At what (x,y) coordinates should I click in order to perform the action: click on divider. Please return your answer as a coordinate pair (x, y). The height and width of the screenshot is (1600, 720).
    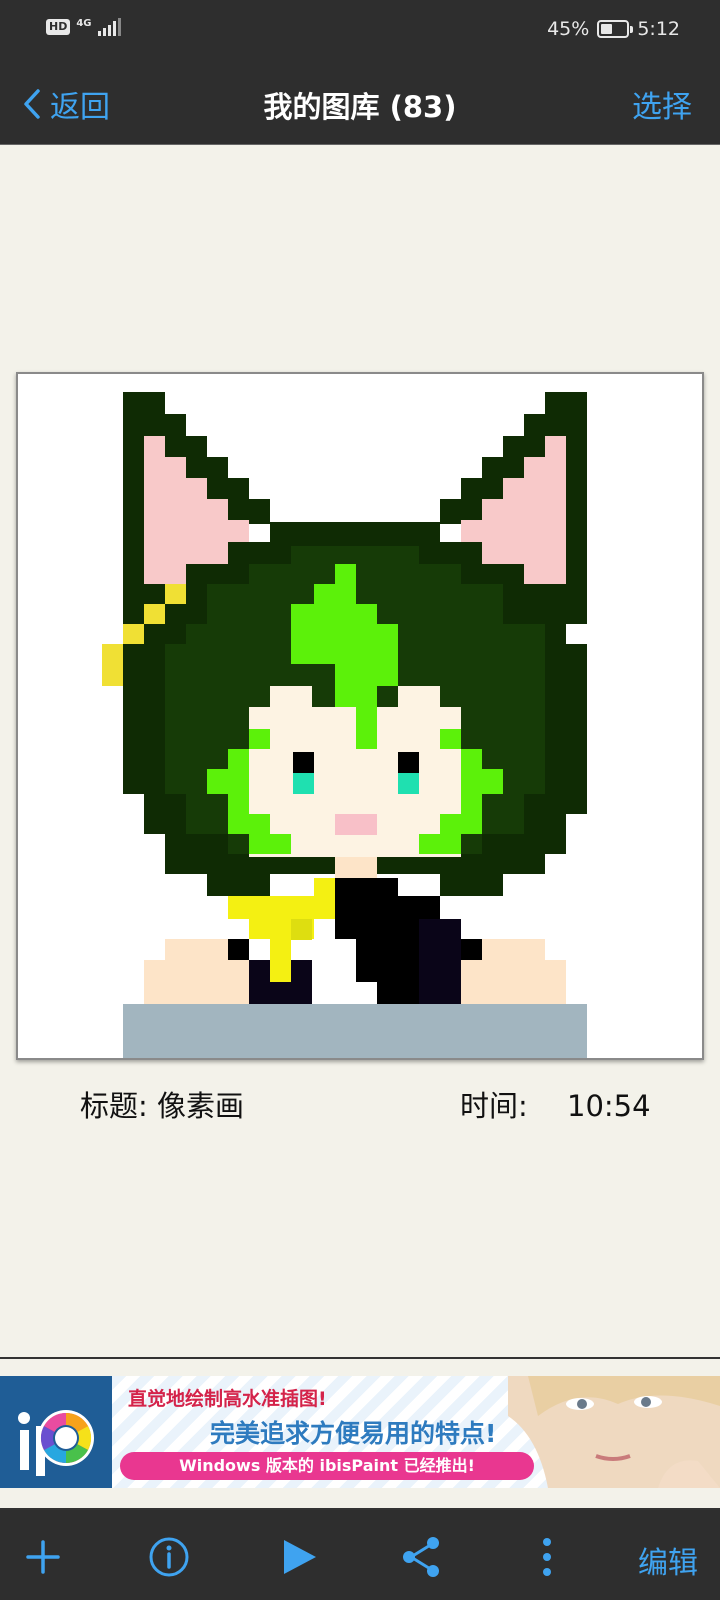
    Looking at the image, I should click on (360, 1358).